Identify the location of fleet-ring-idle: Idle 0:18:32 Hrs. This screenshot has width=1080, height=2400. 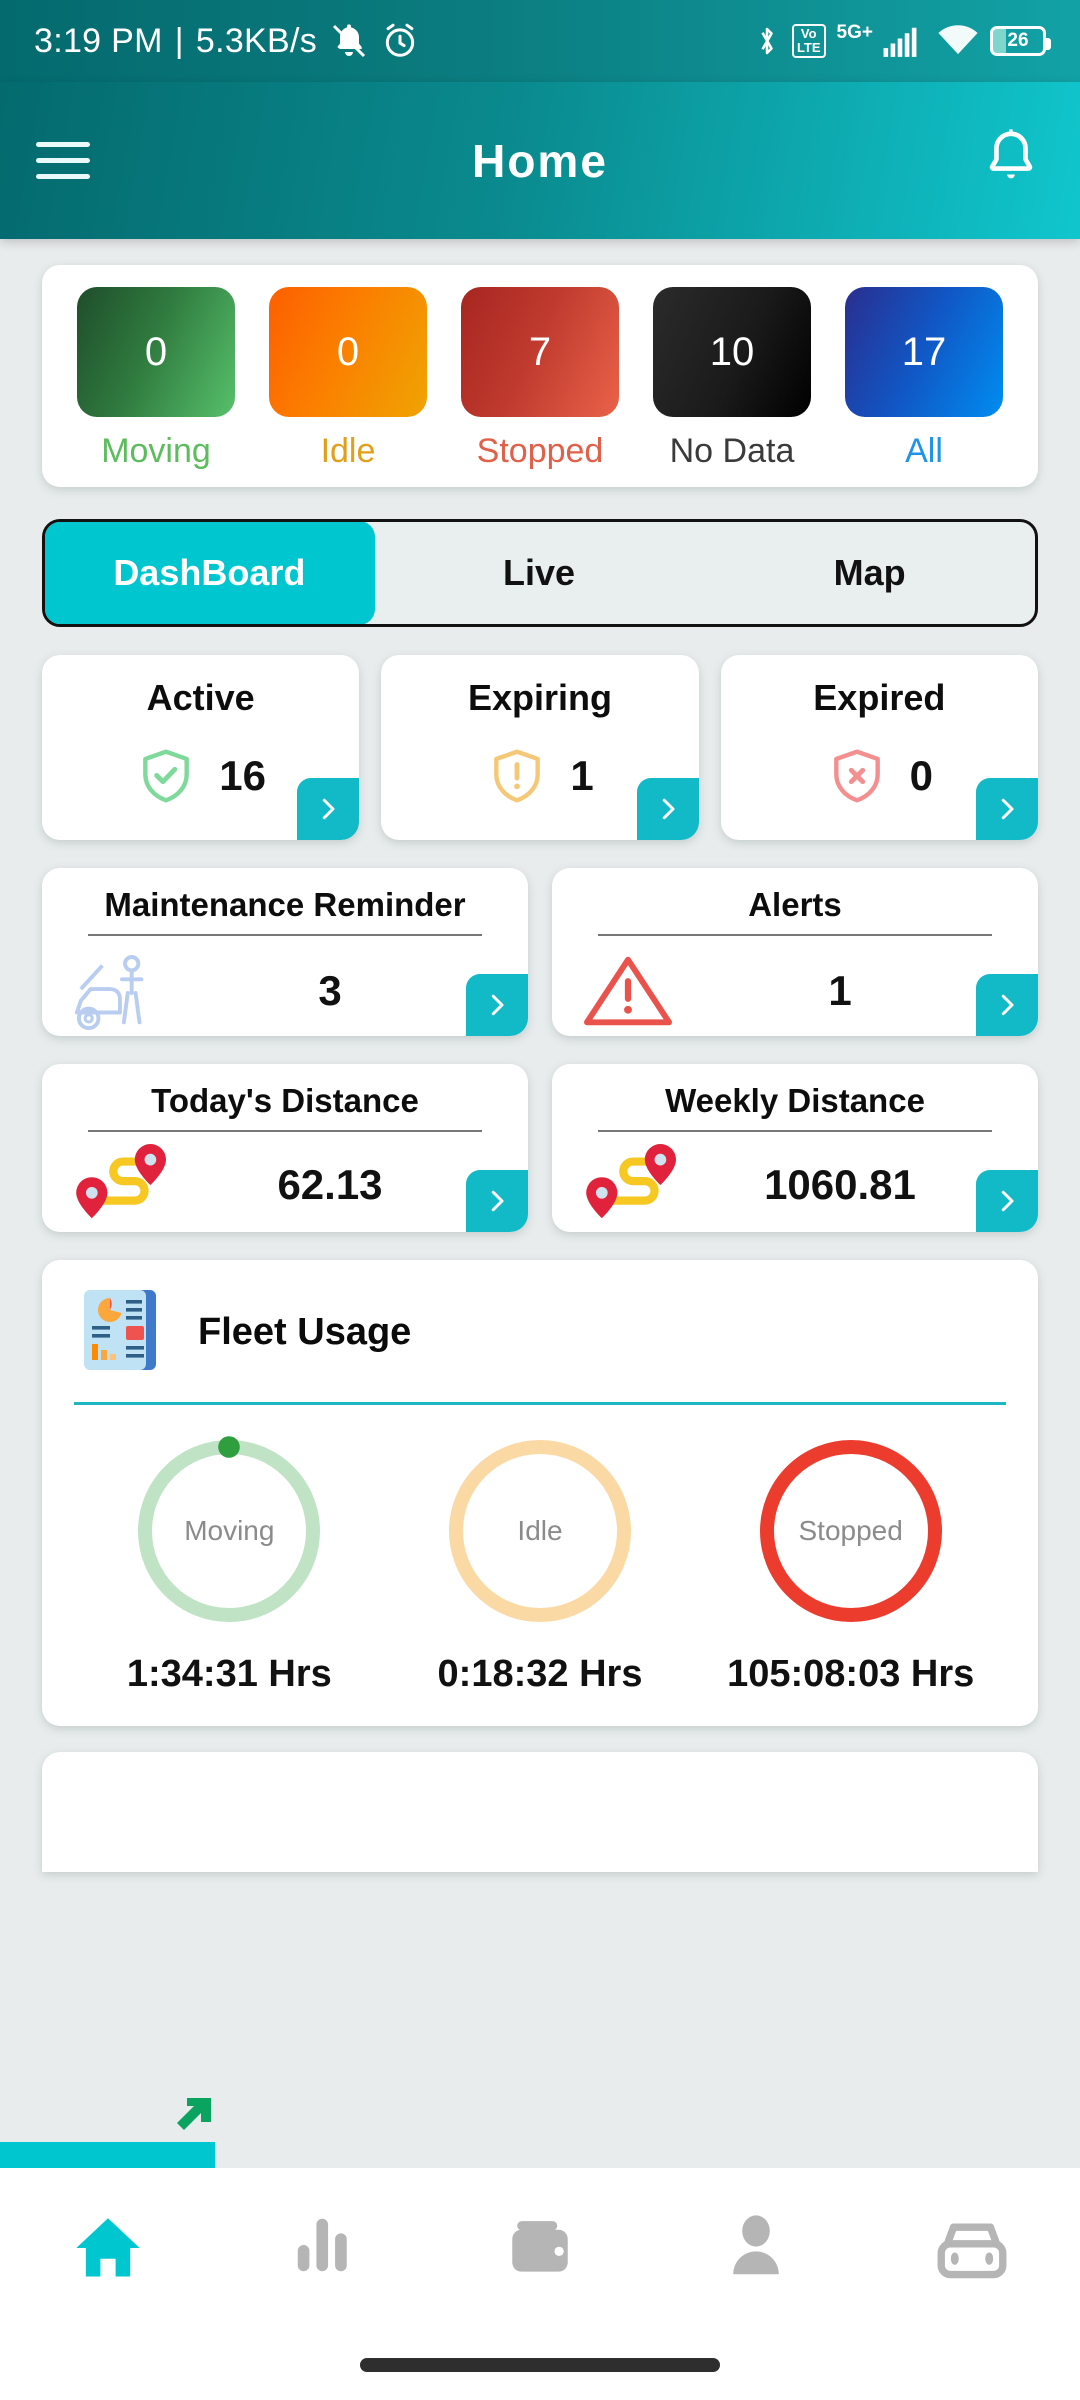
(540, 1563).